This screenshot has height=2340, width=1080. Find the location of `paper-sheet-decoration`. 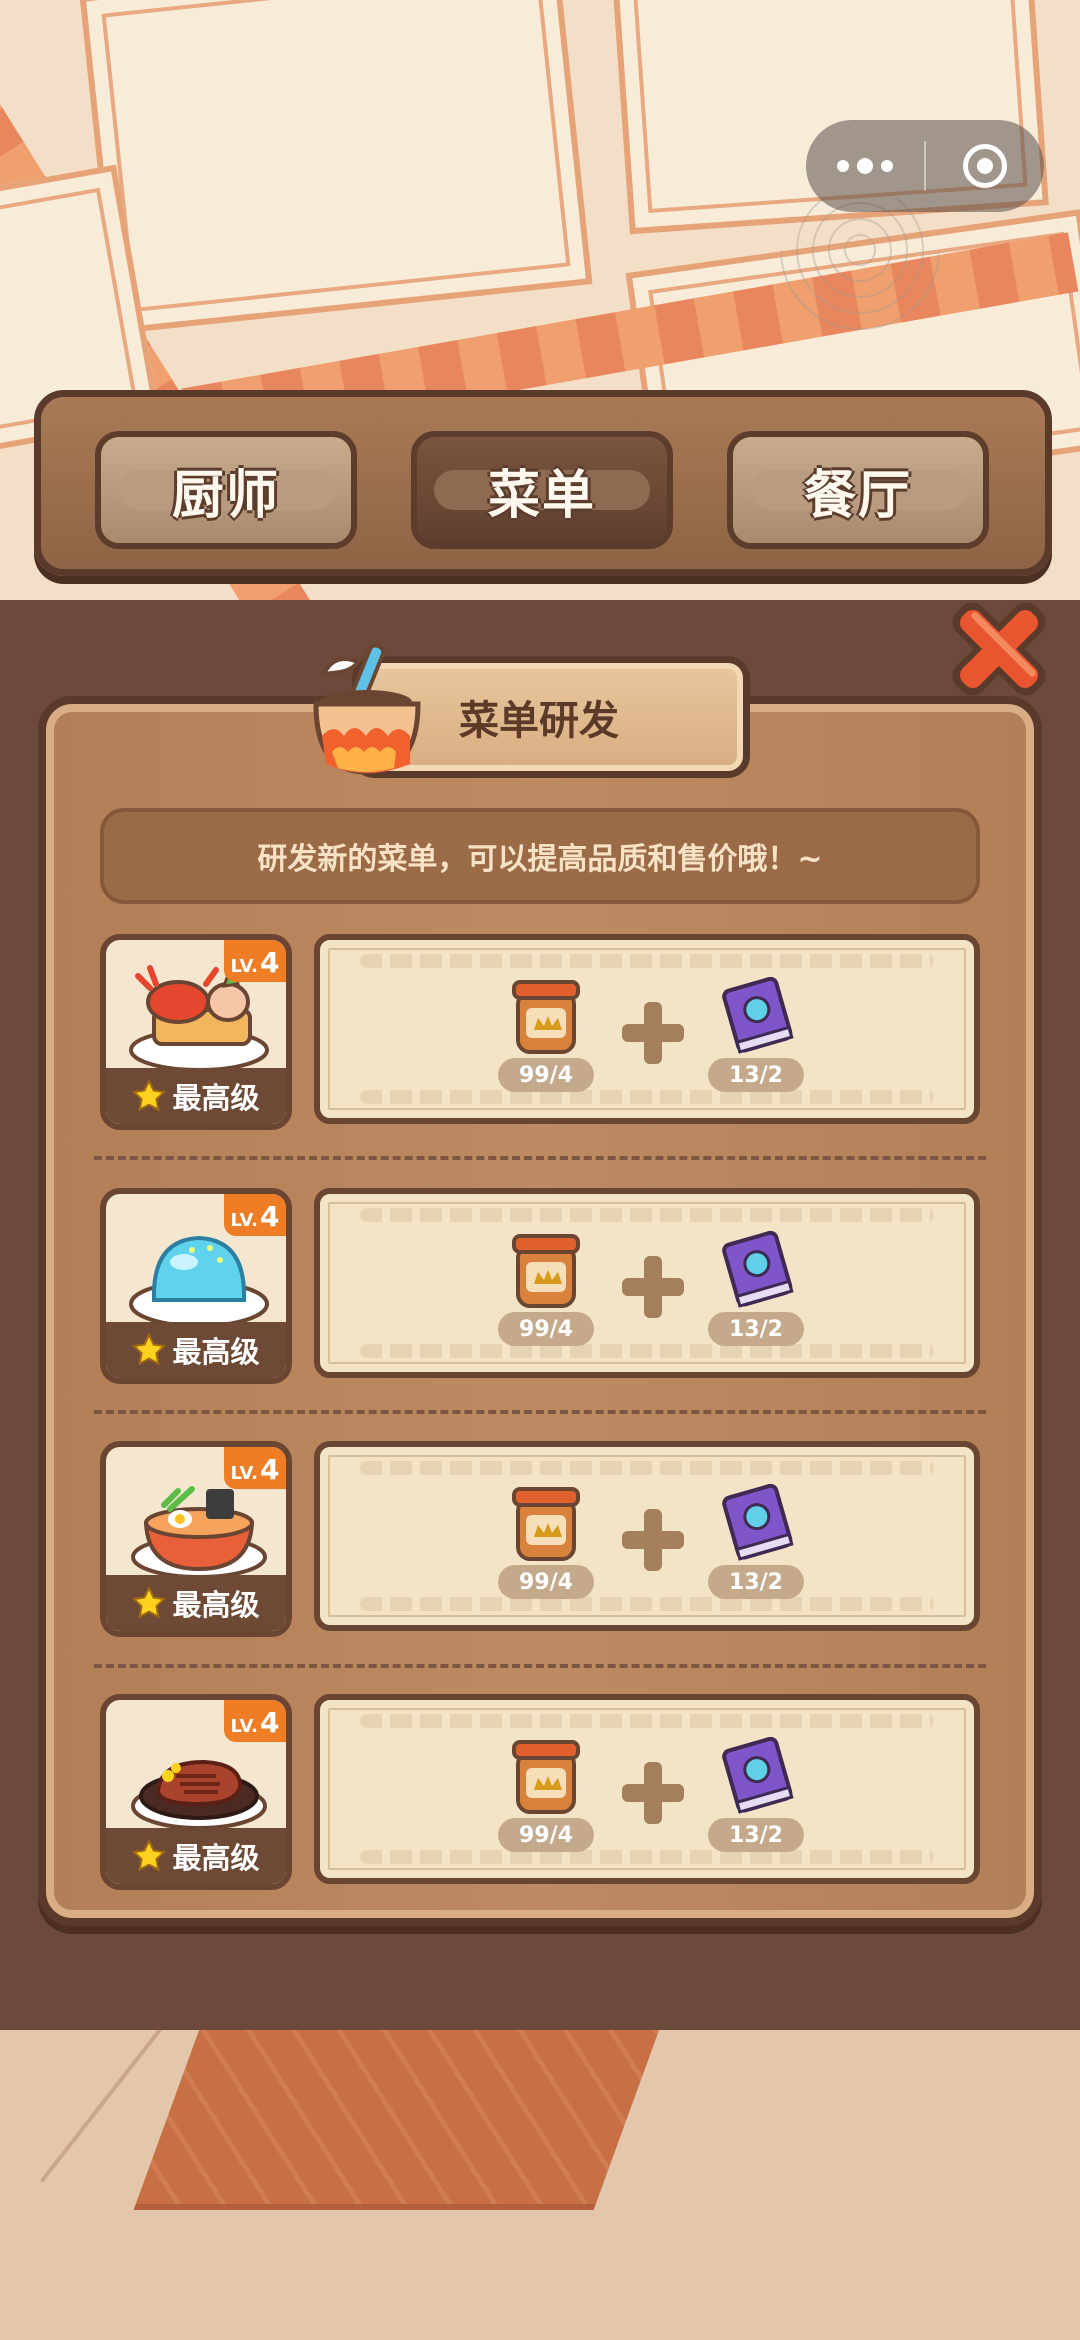

paper-sheet-decoration is located at coordinates (336, 167).